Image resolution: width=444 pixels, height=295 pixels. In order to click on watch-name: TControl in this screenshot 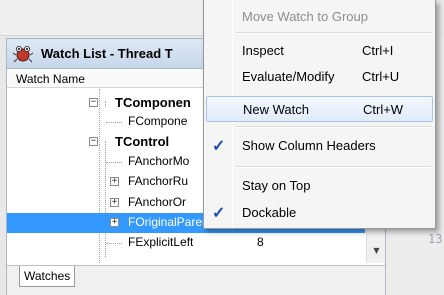, I will do `click(142, 141)`.